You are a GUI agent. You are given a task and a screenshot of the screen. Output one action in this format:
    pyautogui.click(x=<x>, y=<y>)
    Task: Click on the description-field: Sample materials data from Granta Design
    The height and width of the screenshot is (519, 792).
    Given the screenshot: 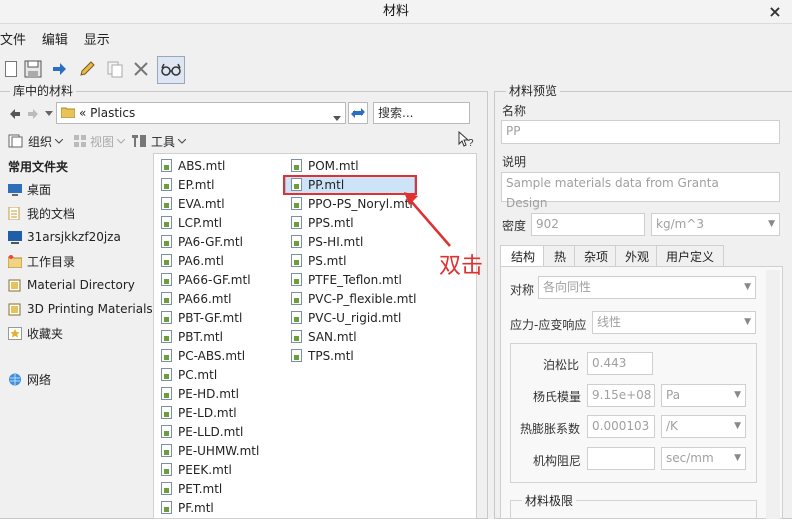 What is the action you would take?
    pyautogui.click(x=640, y=191)
    